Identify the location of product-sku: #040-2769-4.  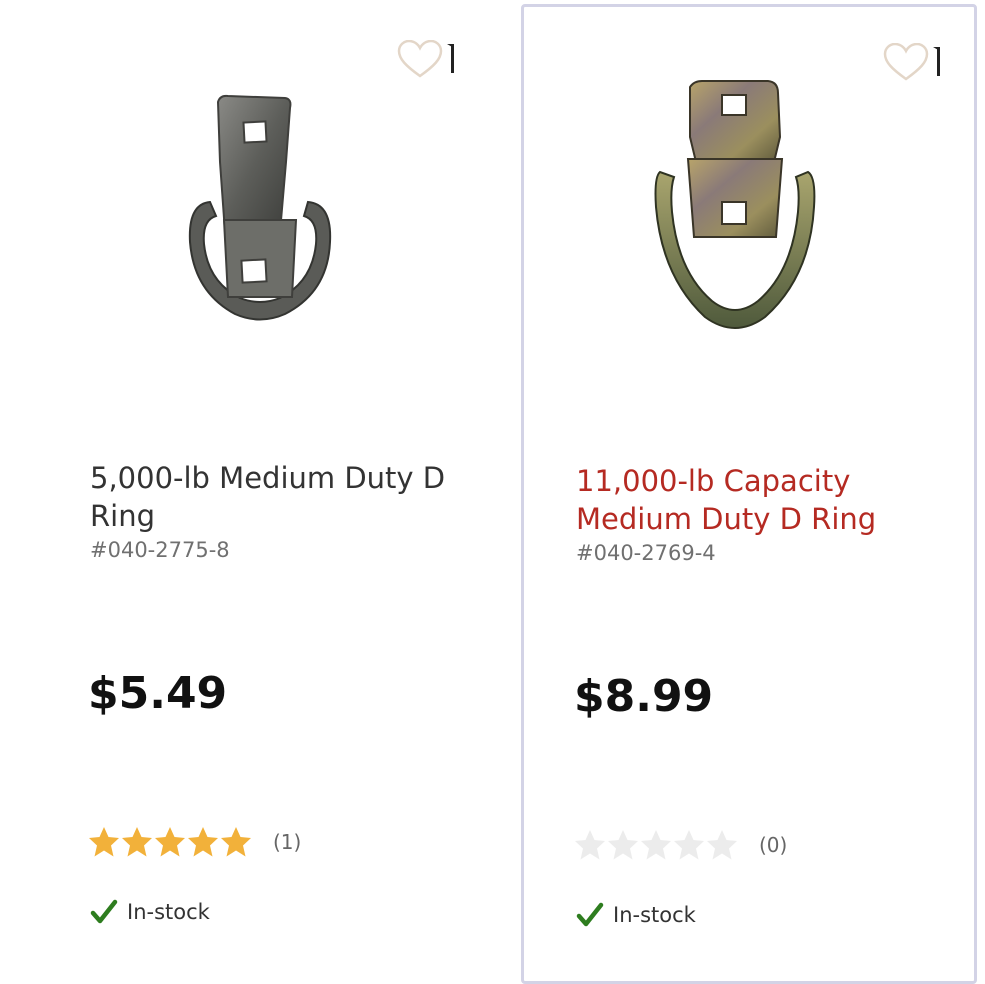
(646, 553).